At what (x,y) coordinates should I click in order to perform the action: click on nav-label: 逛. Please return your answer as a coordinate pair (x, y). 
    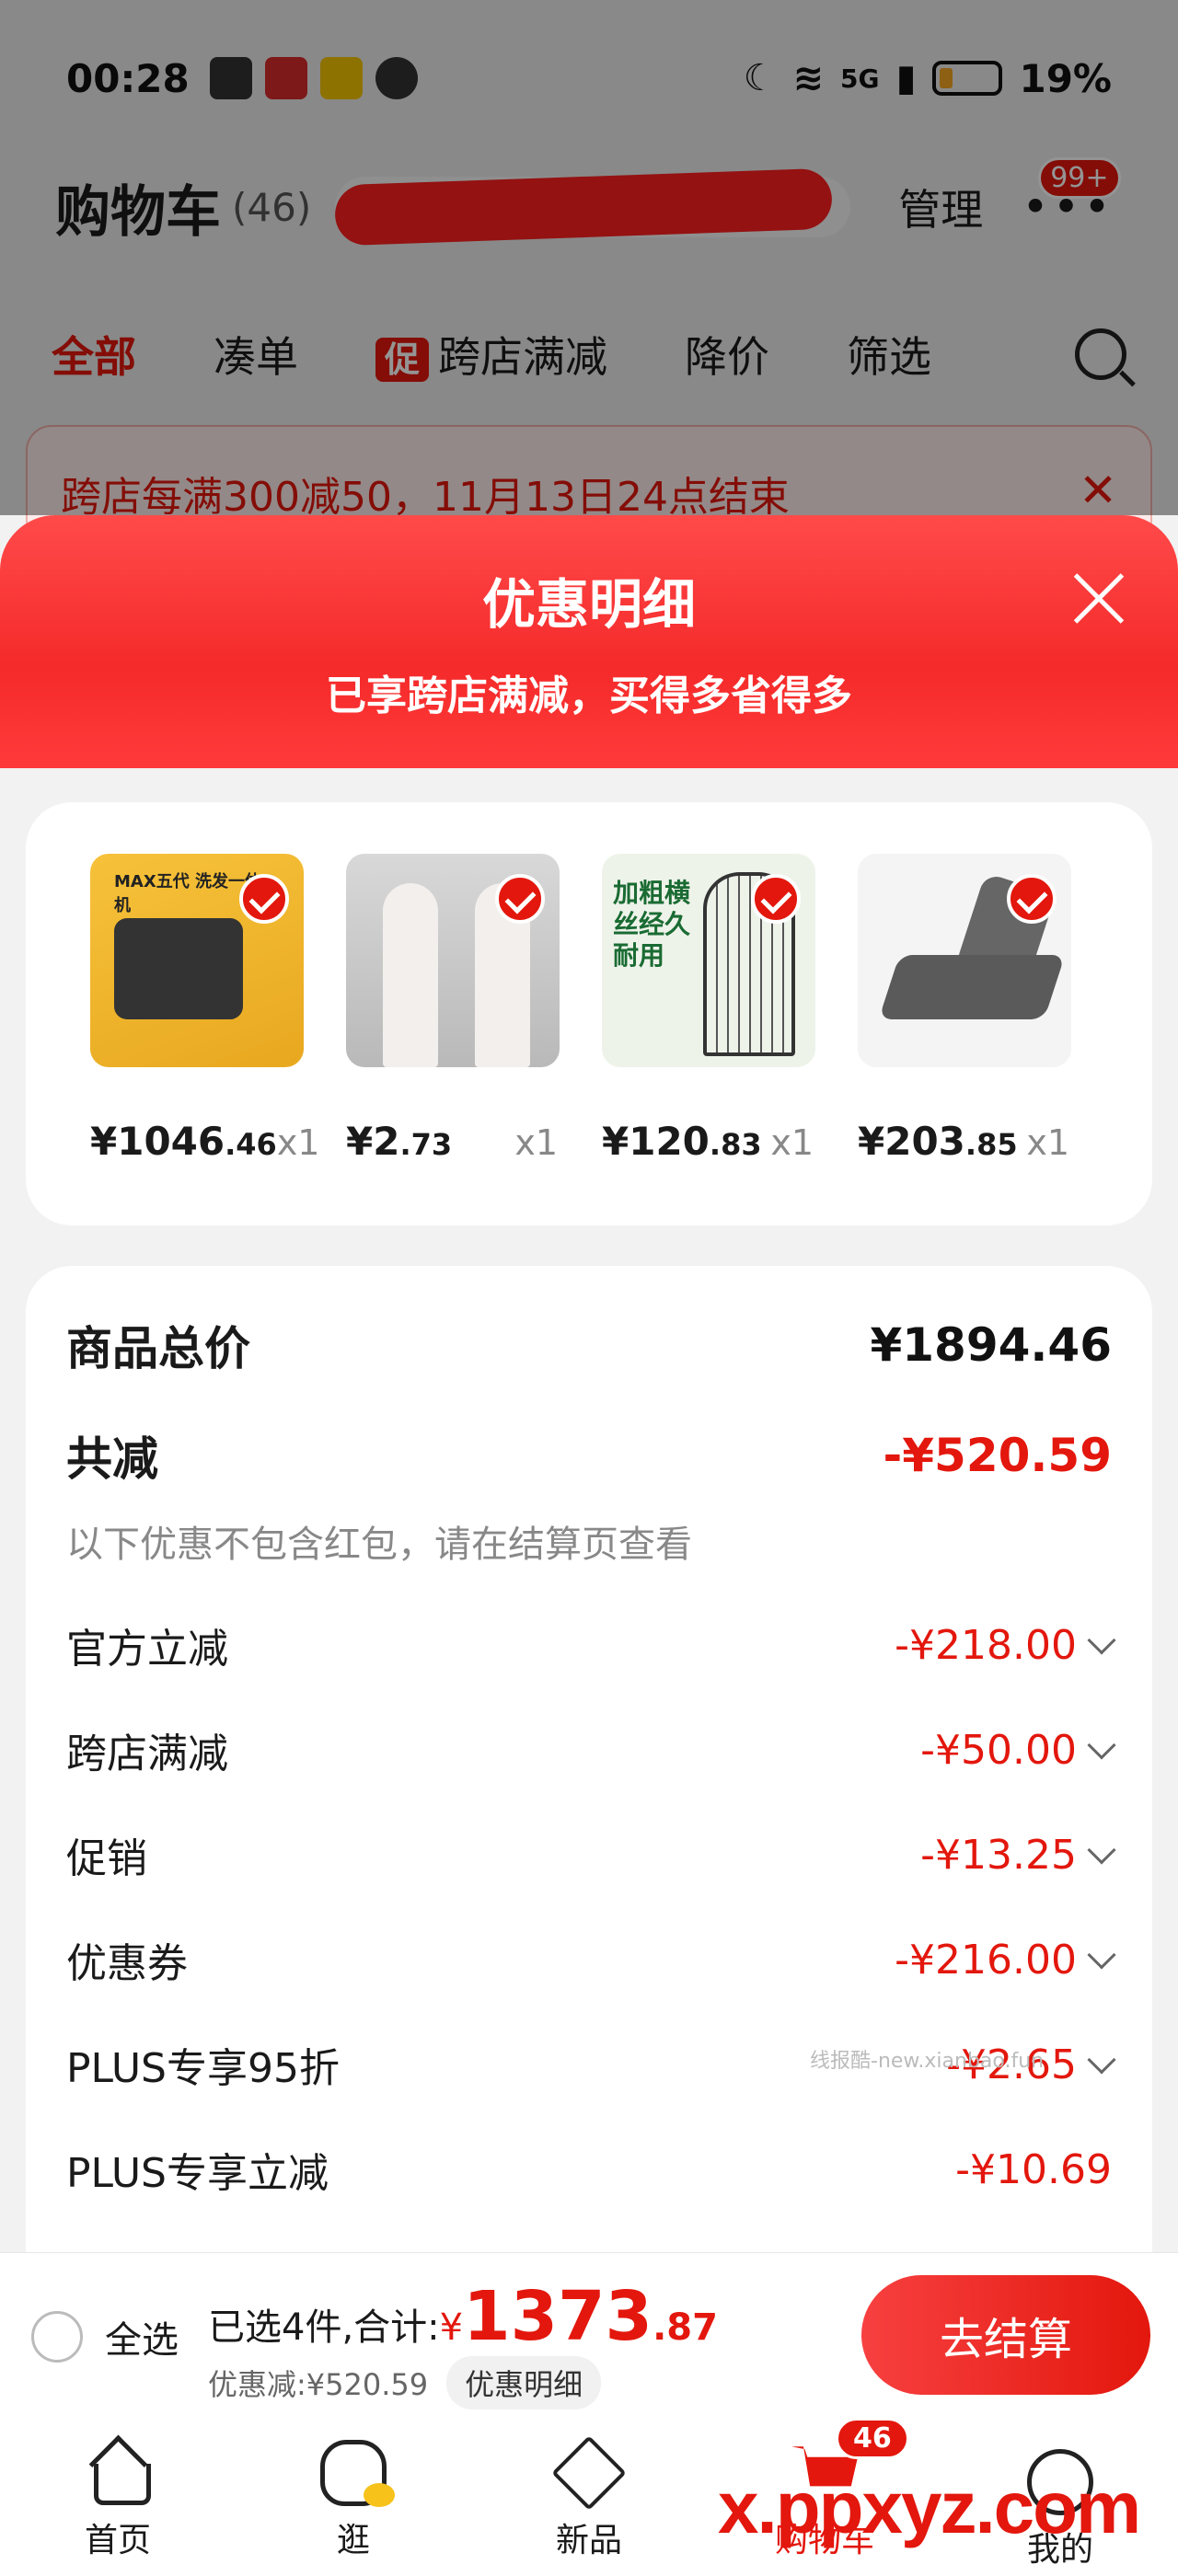
    Looking at the image, I should click on (353, 2540).